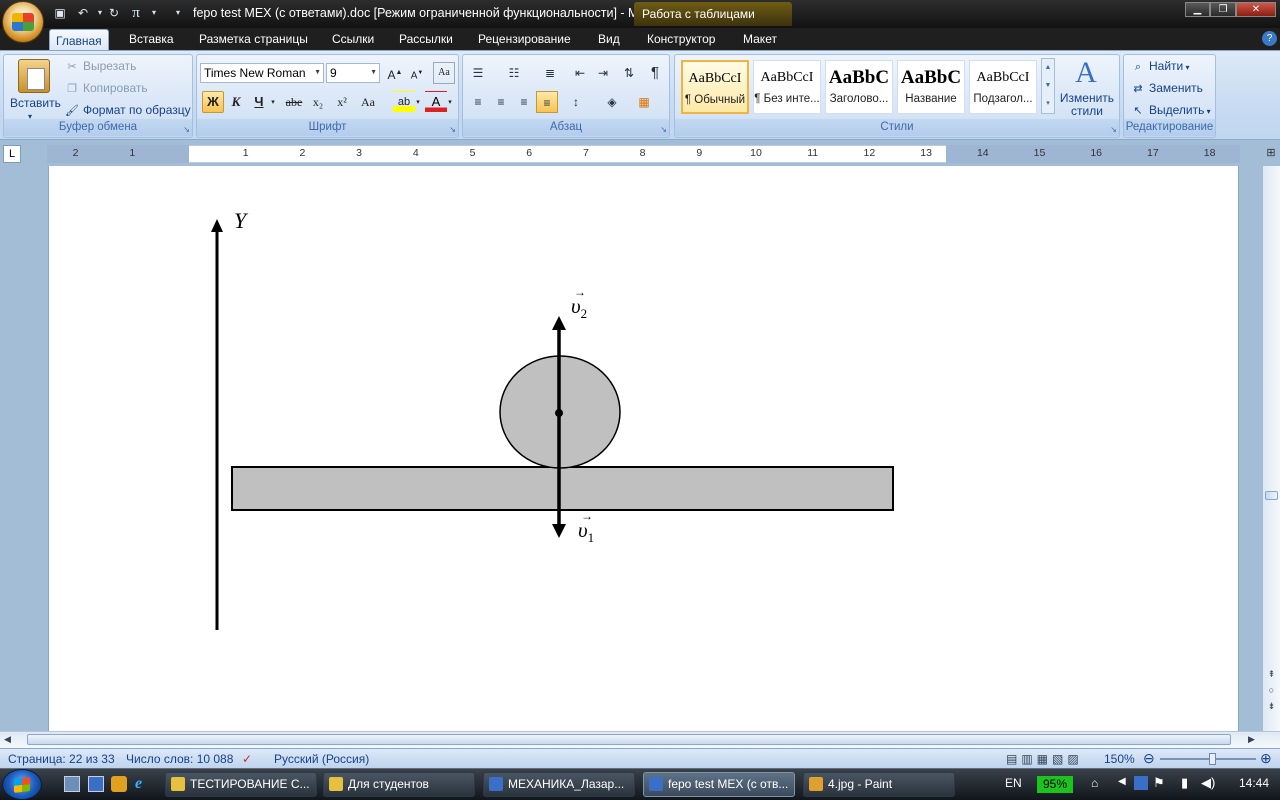  Describe the element at coordinates (1122, 781) in the screenshot. I see `tray-expand-icon: ◀` at that location.